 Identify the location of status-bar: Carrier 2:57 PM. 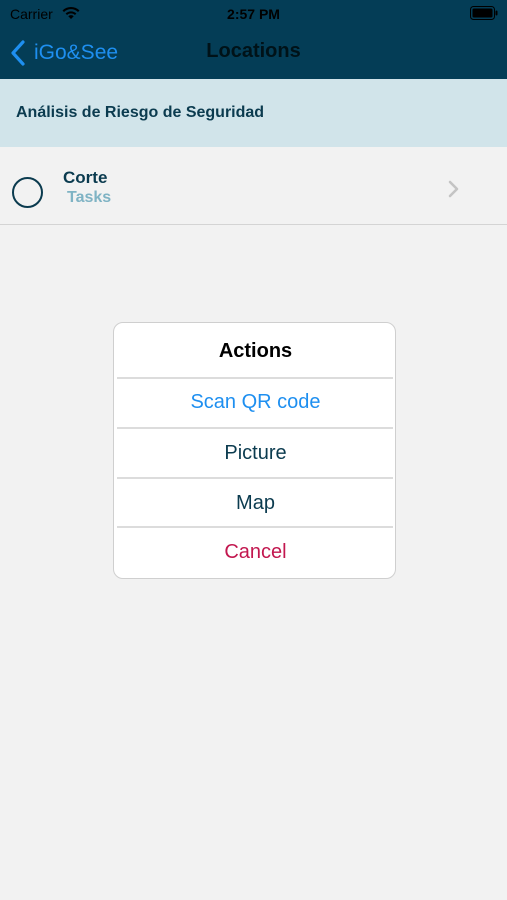
(253, 14).